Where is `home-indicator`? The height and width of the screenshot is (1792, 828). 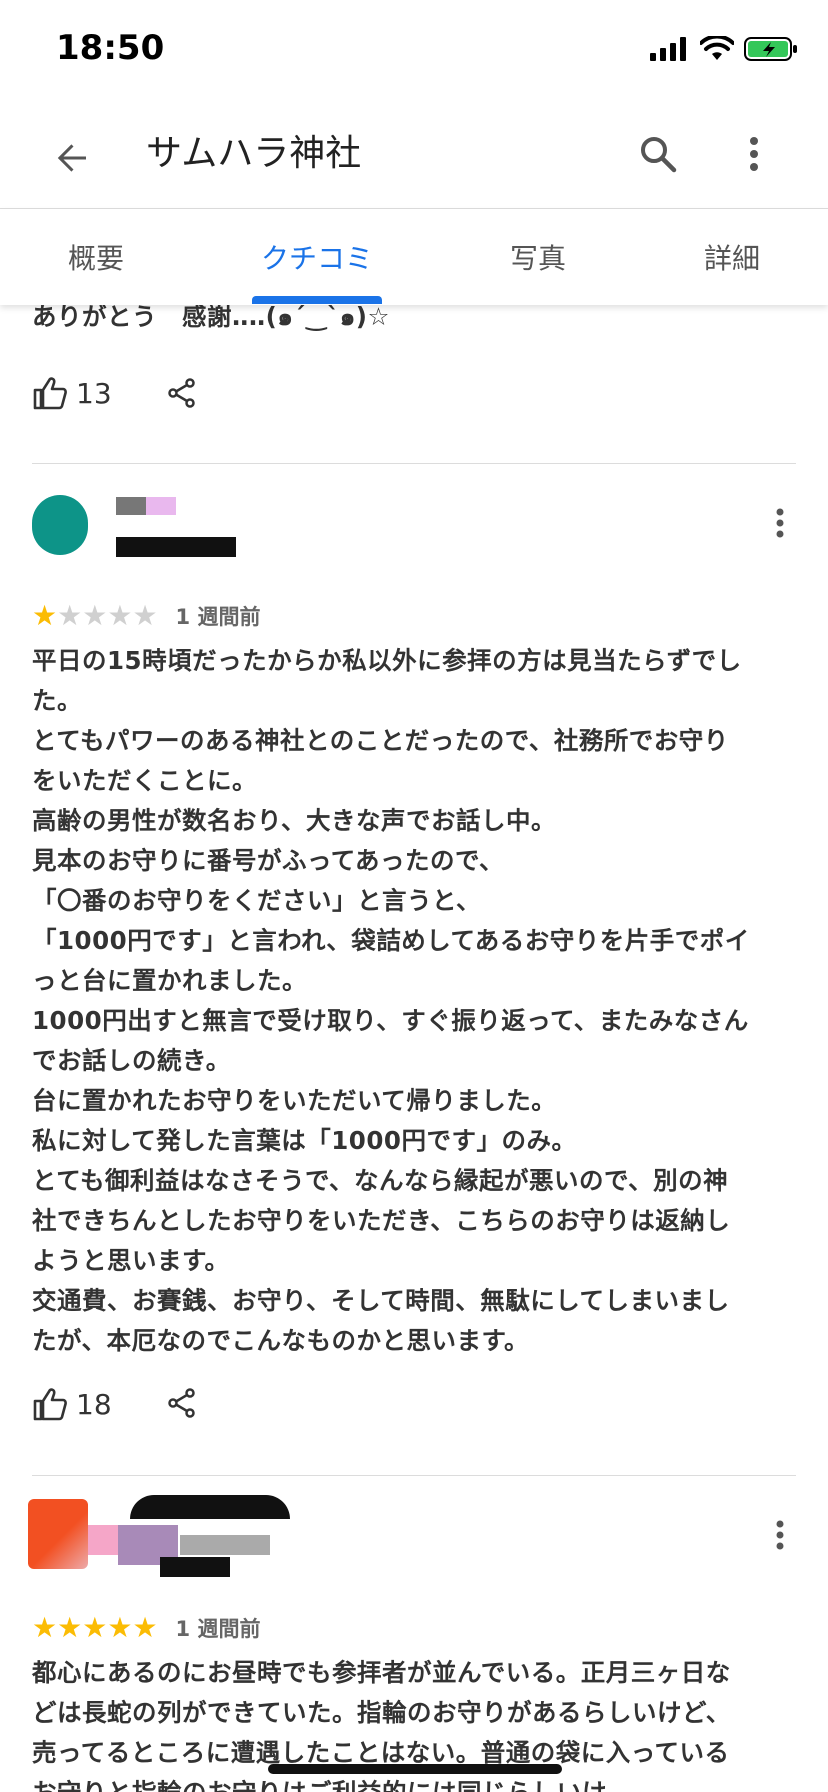 home-indicator is located at coordinates (415, 1769).